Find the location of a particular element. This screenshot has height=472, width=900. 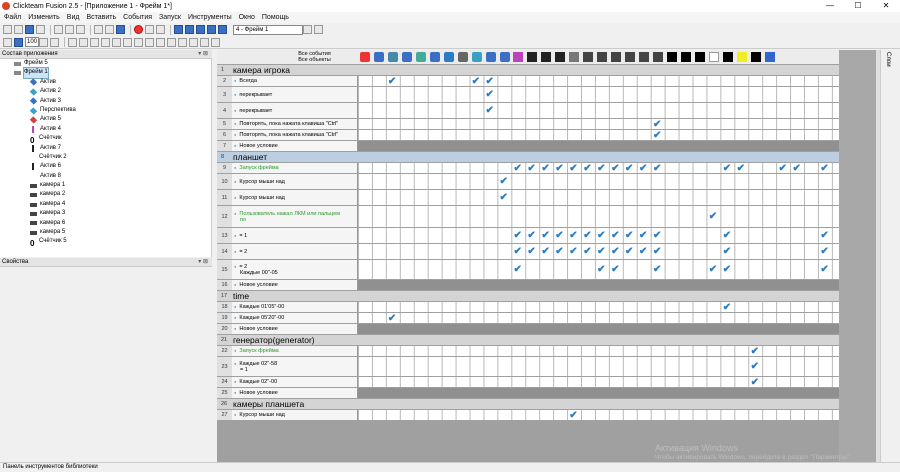

tree-item: Фрейм 1 is located at coordinates (105, 73).